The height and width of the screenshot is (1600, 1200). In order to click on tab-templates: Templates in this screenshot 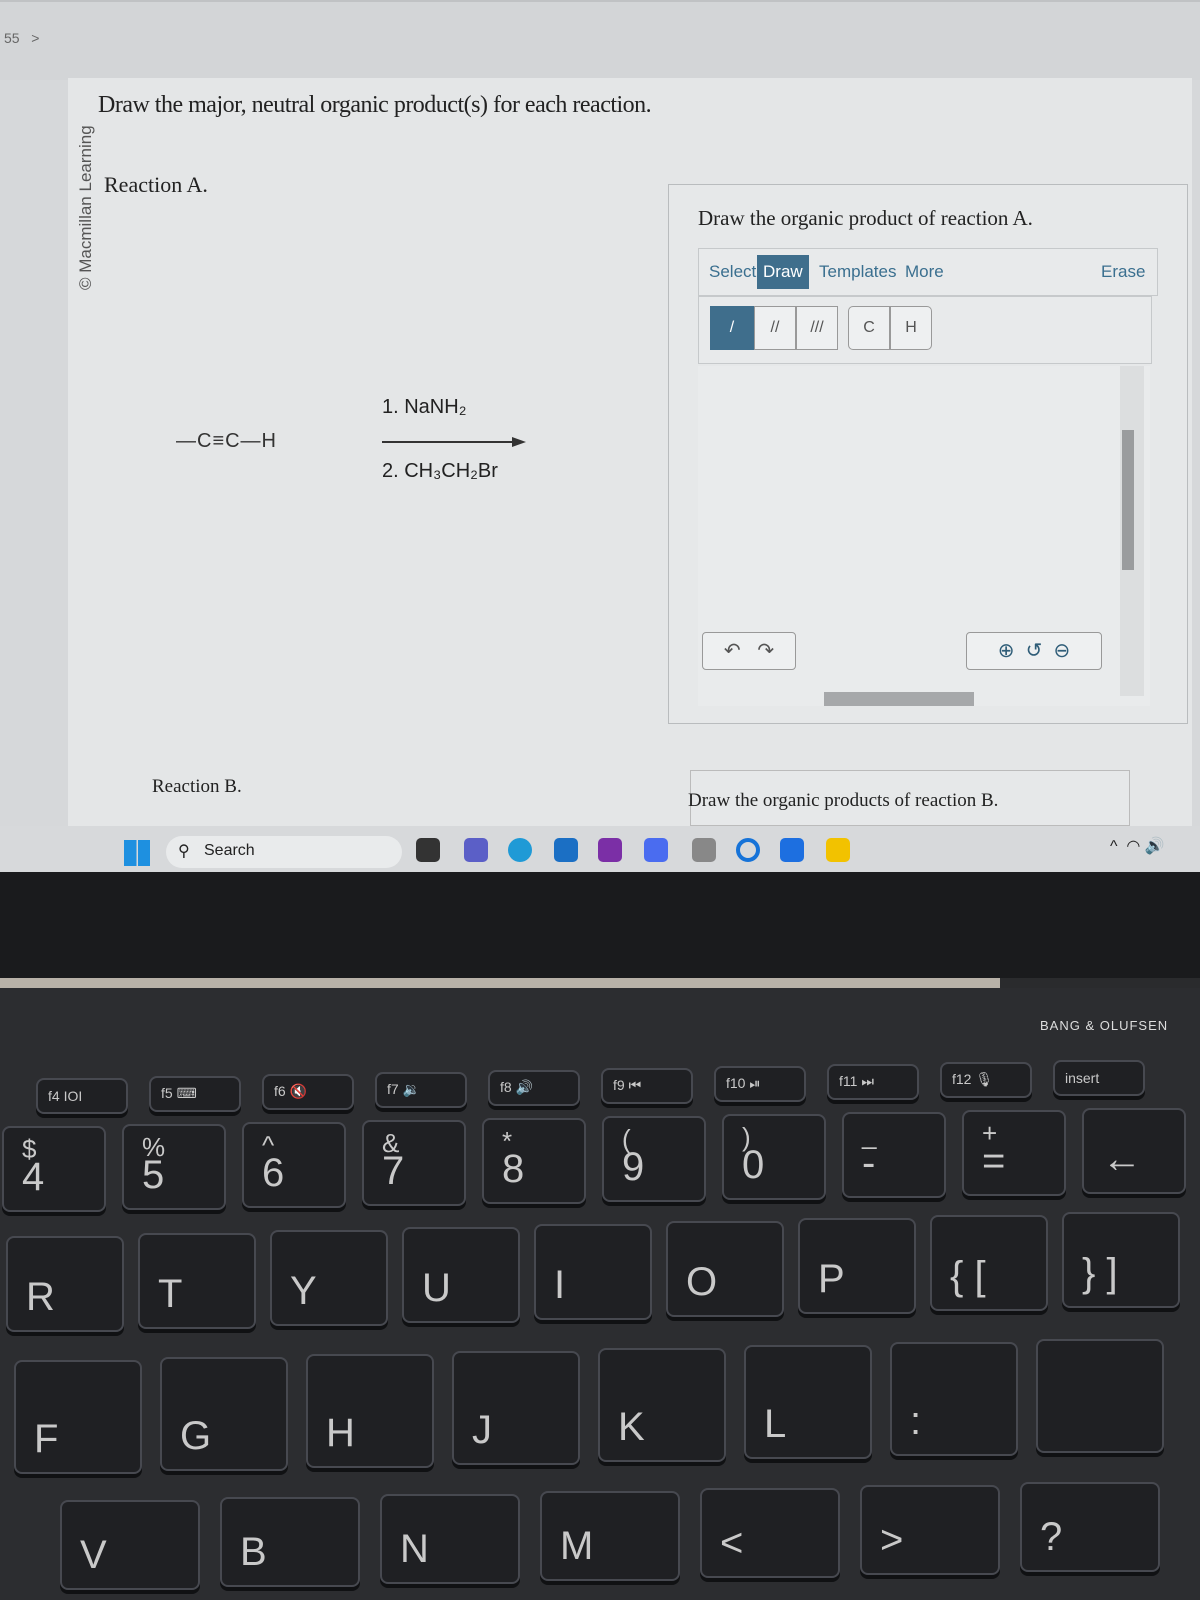, I will do `click(857, 272)`.